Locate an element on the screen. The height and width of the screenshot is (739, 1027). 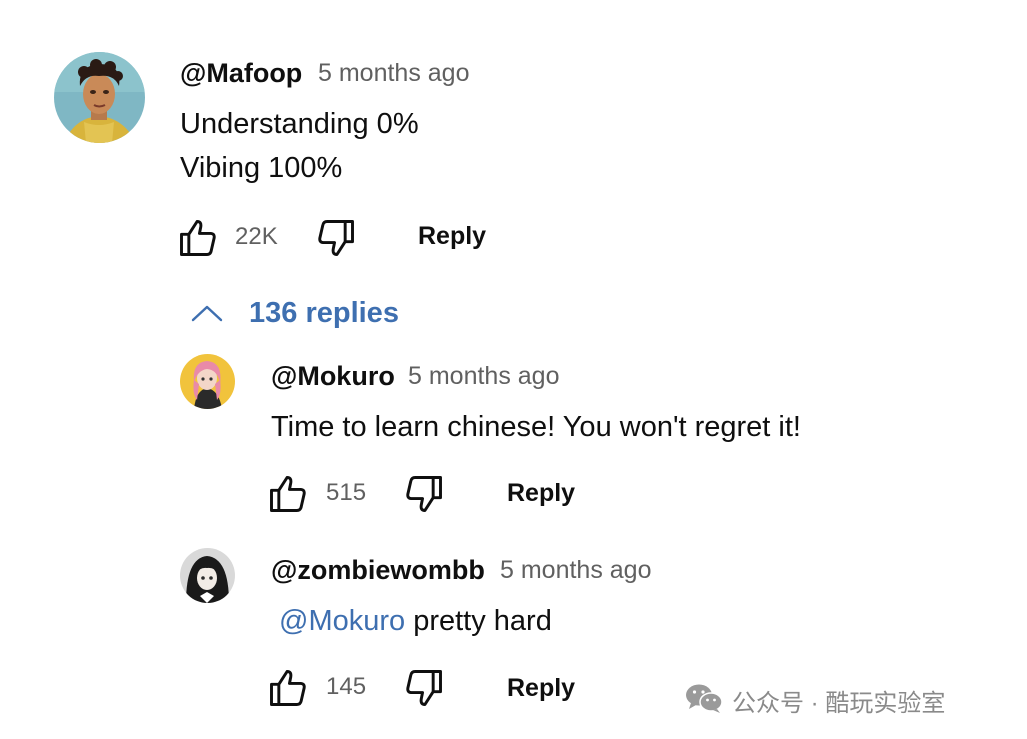
reply-2-timestamp: 5 months ago is located at coordinates (576, 570).